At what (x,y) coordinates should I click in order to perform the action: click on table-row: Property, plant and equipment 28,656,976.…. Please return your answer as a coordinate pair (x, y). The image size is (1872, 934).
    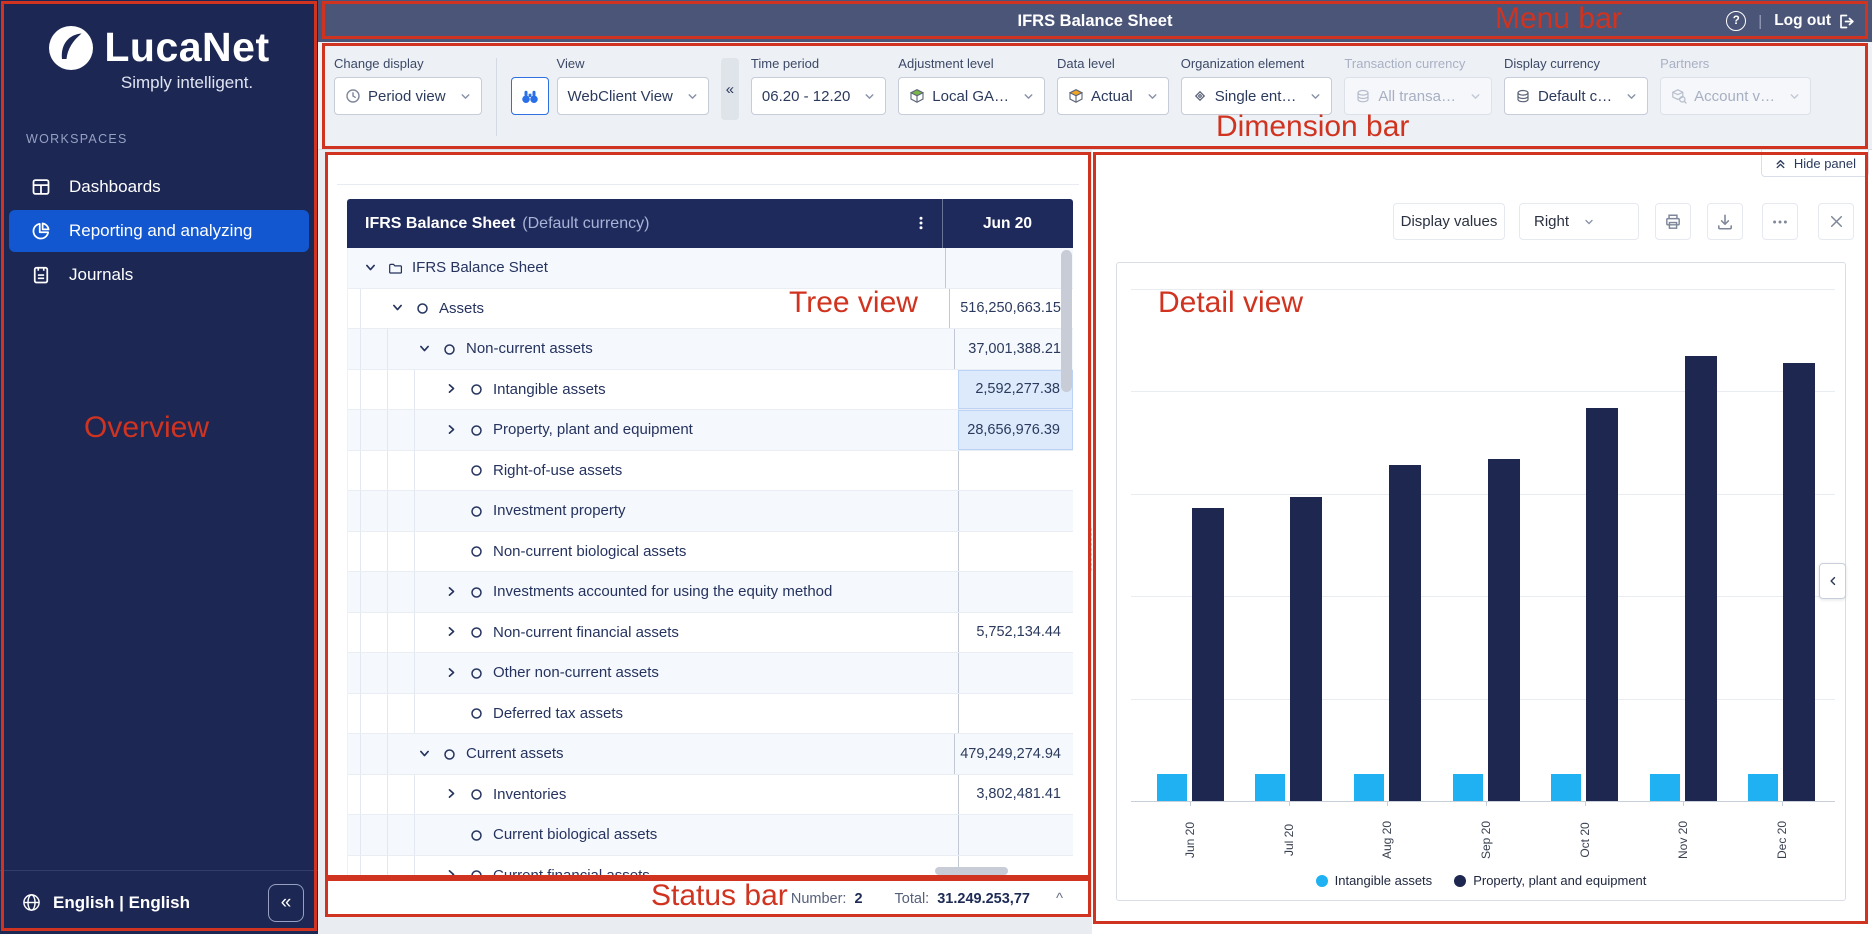
    Looking at the image, I should click on (710, 430).